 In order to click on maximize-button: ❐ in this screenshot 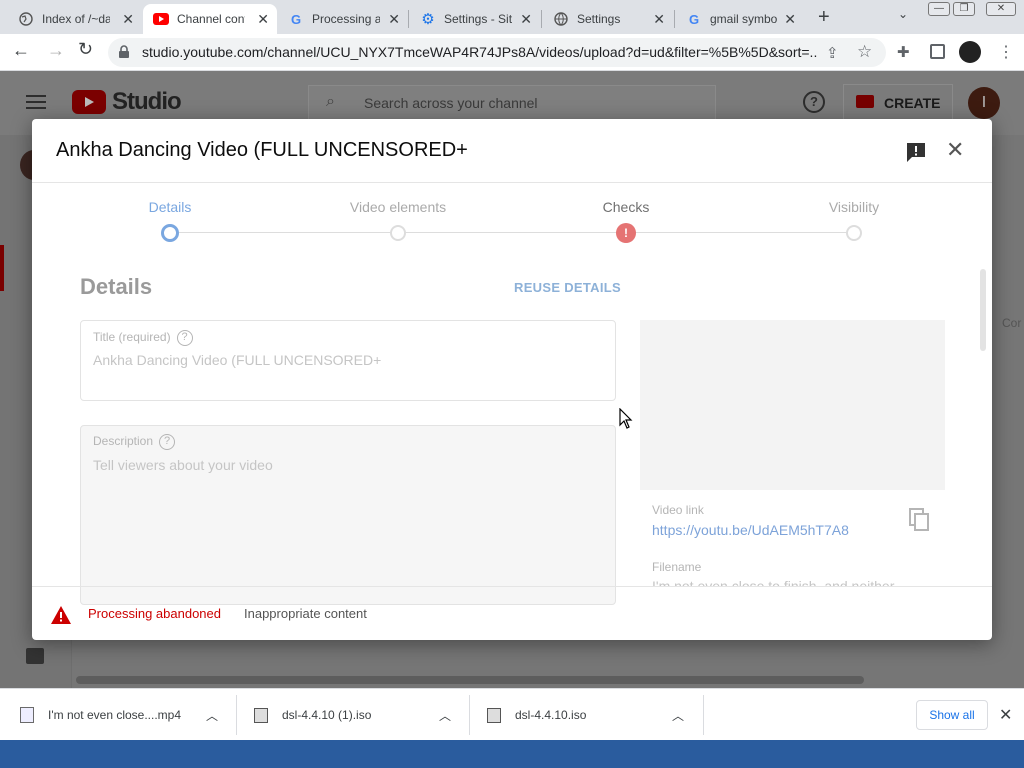, I will do `click(964, 9)`.